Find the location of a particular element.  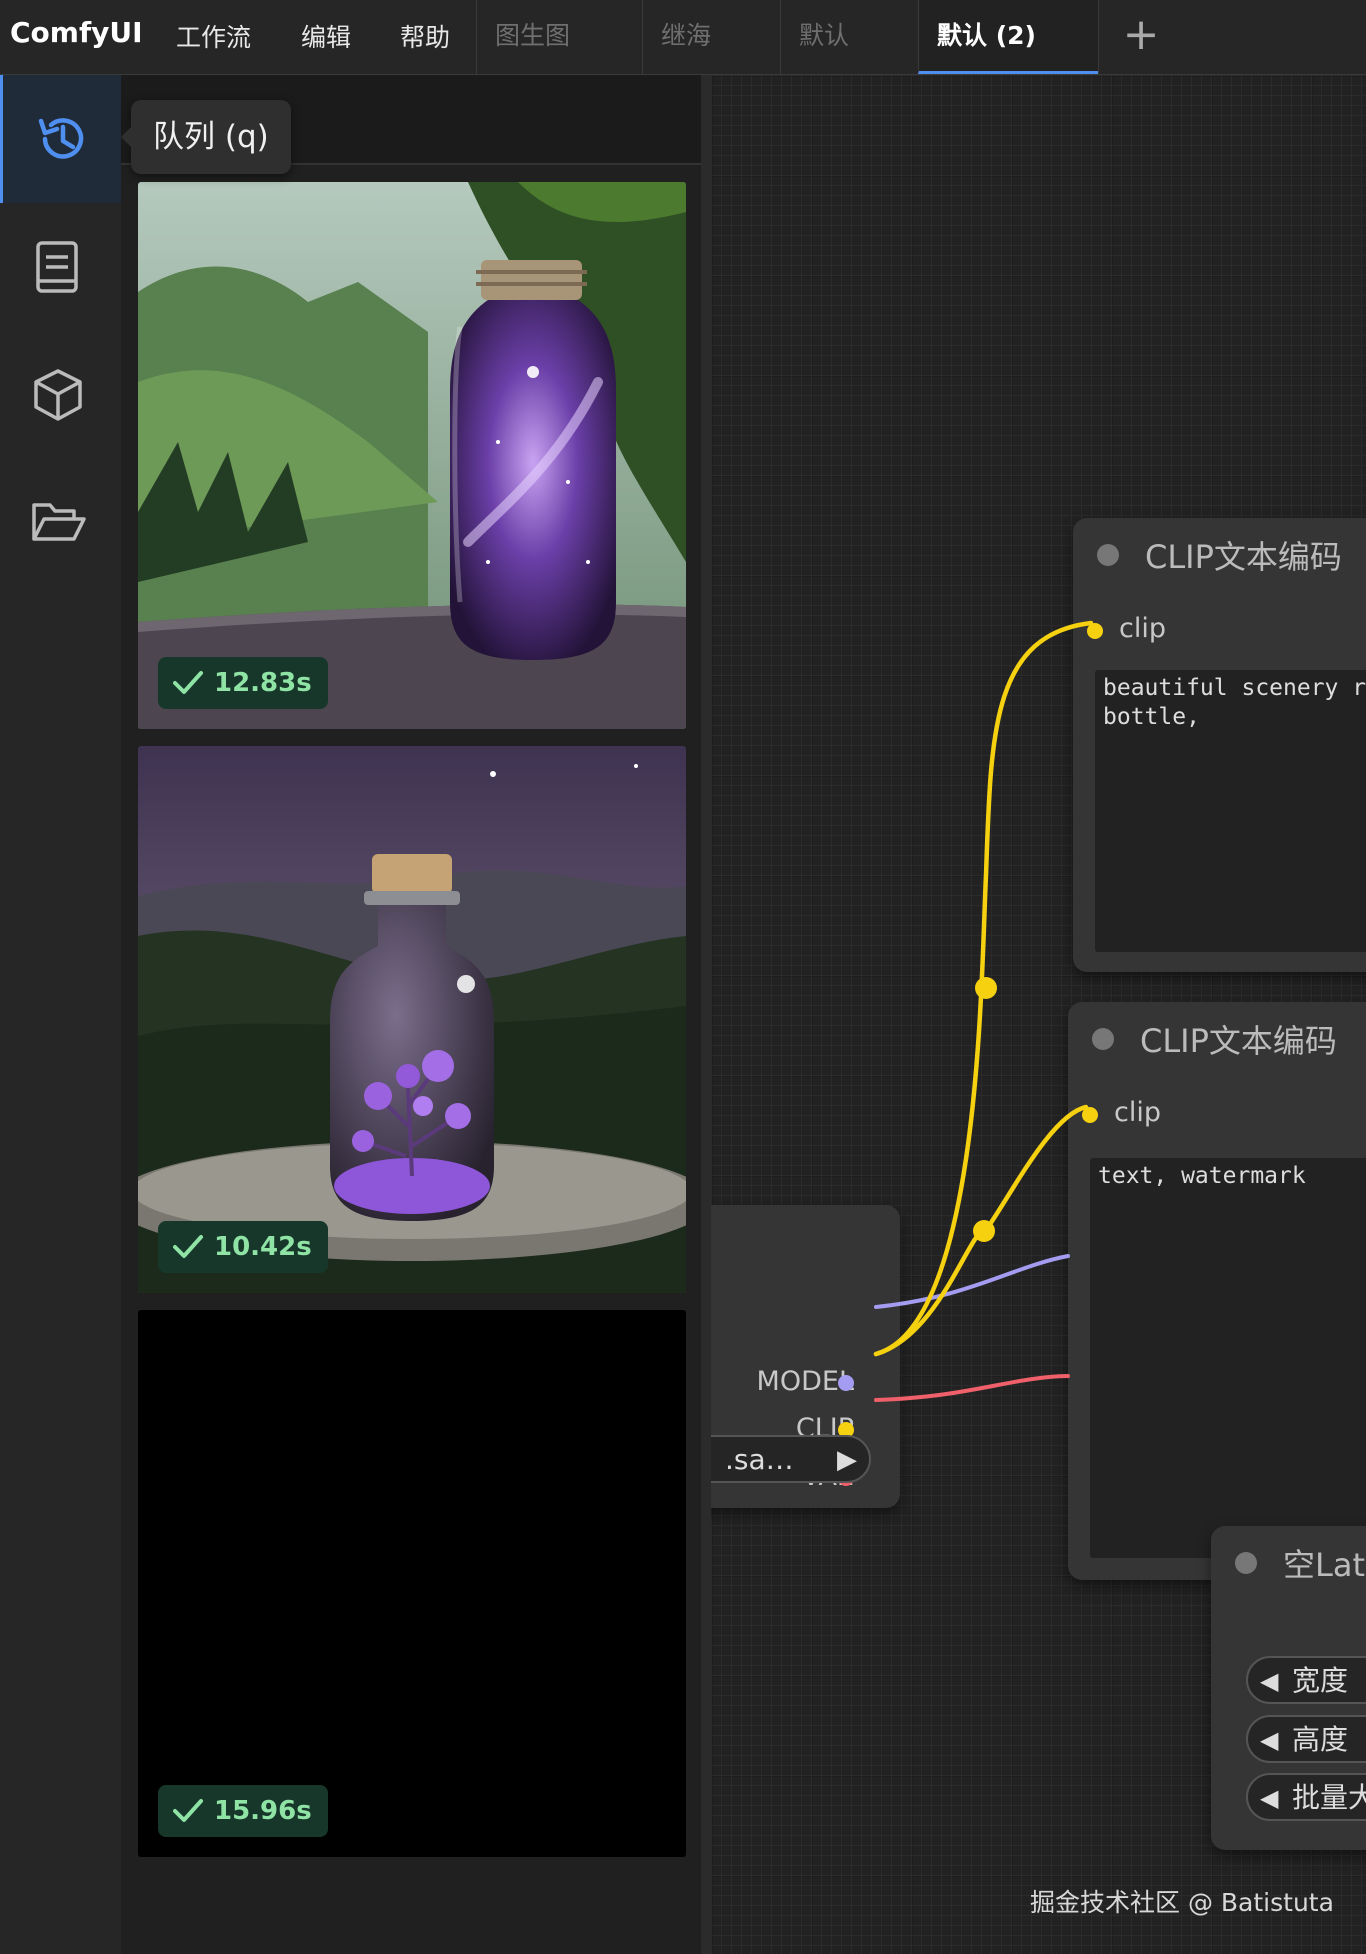

queue-item-2: 10.42s is located at coordinates (412, 1019).